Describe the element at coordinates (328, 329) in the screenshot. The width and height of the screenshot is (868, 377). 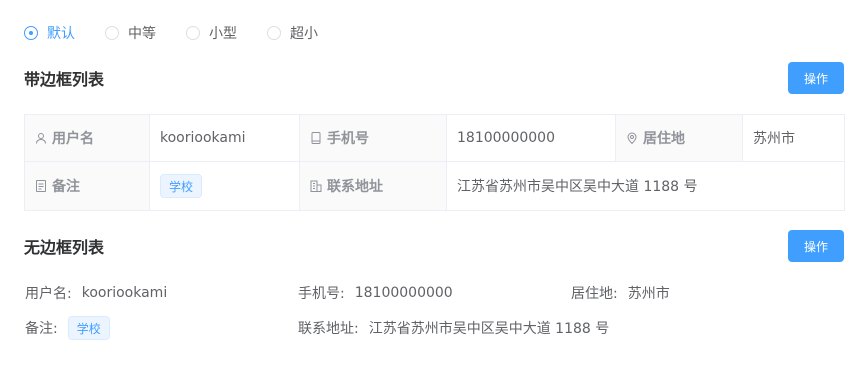
I see `plain-address-label: 联系地址:` at that location.